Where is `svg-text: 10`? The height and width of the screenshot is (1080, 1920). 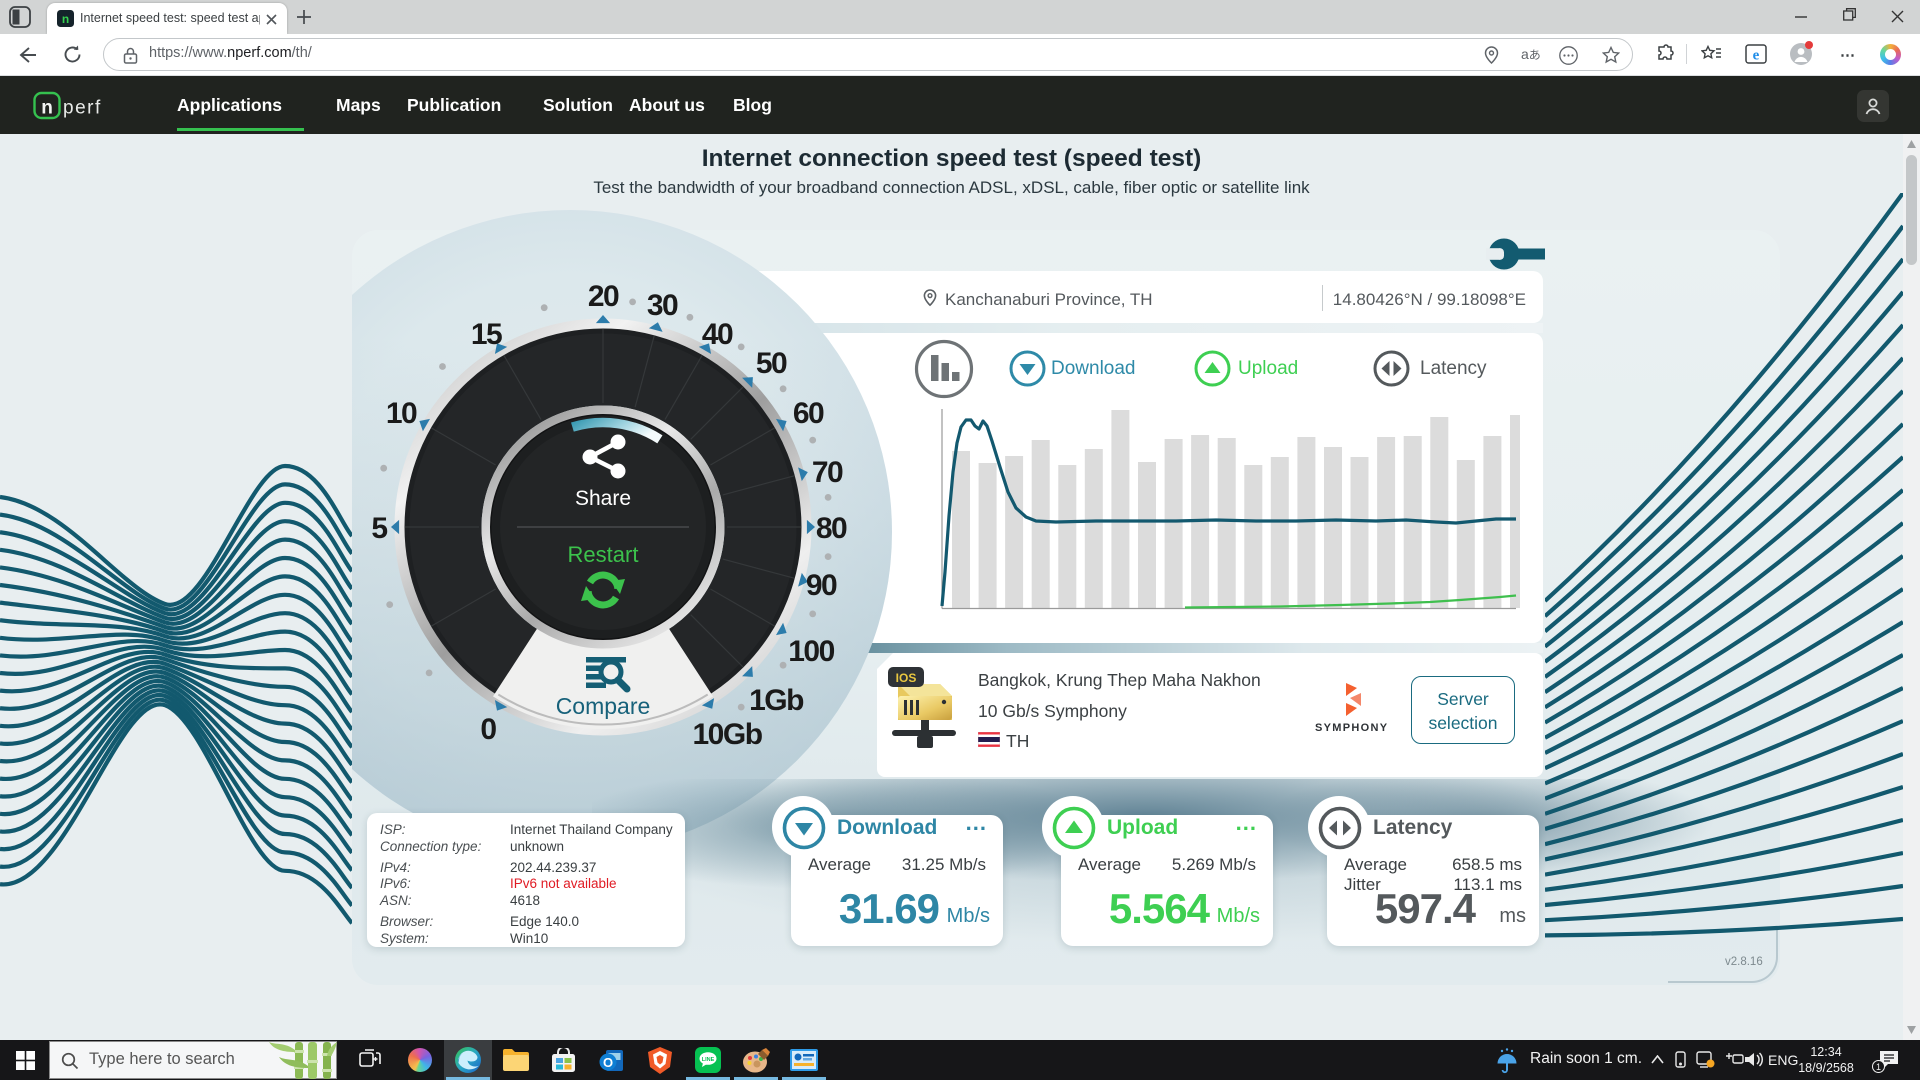
svg-text: 10 is located at coordinates (401, 413).